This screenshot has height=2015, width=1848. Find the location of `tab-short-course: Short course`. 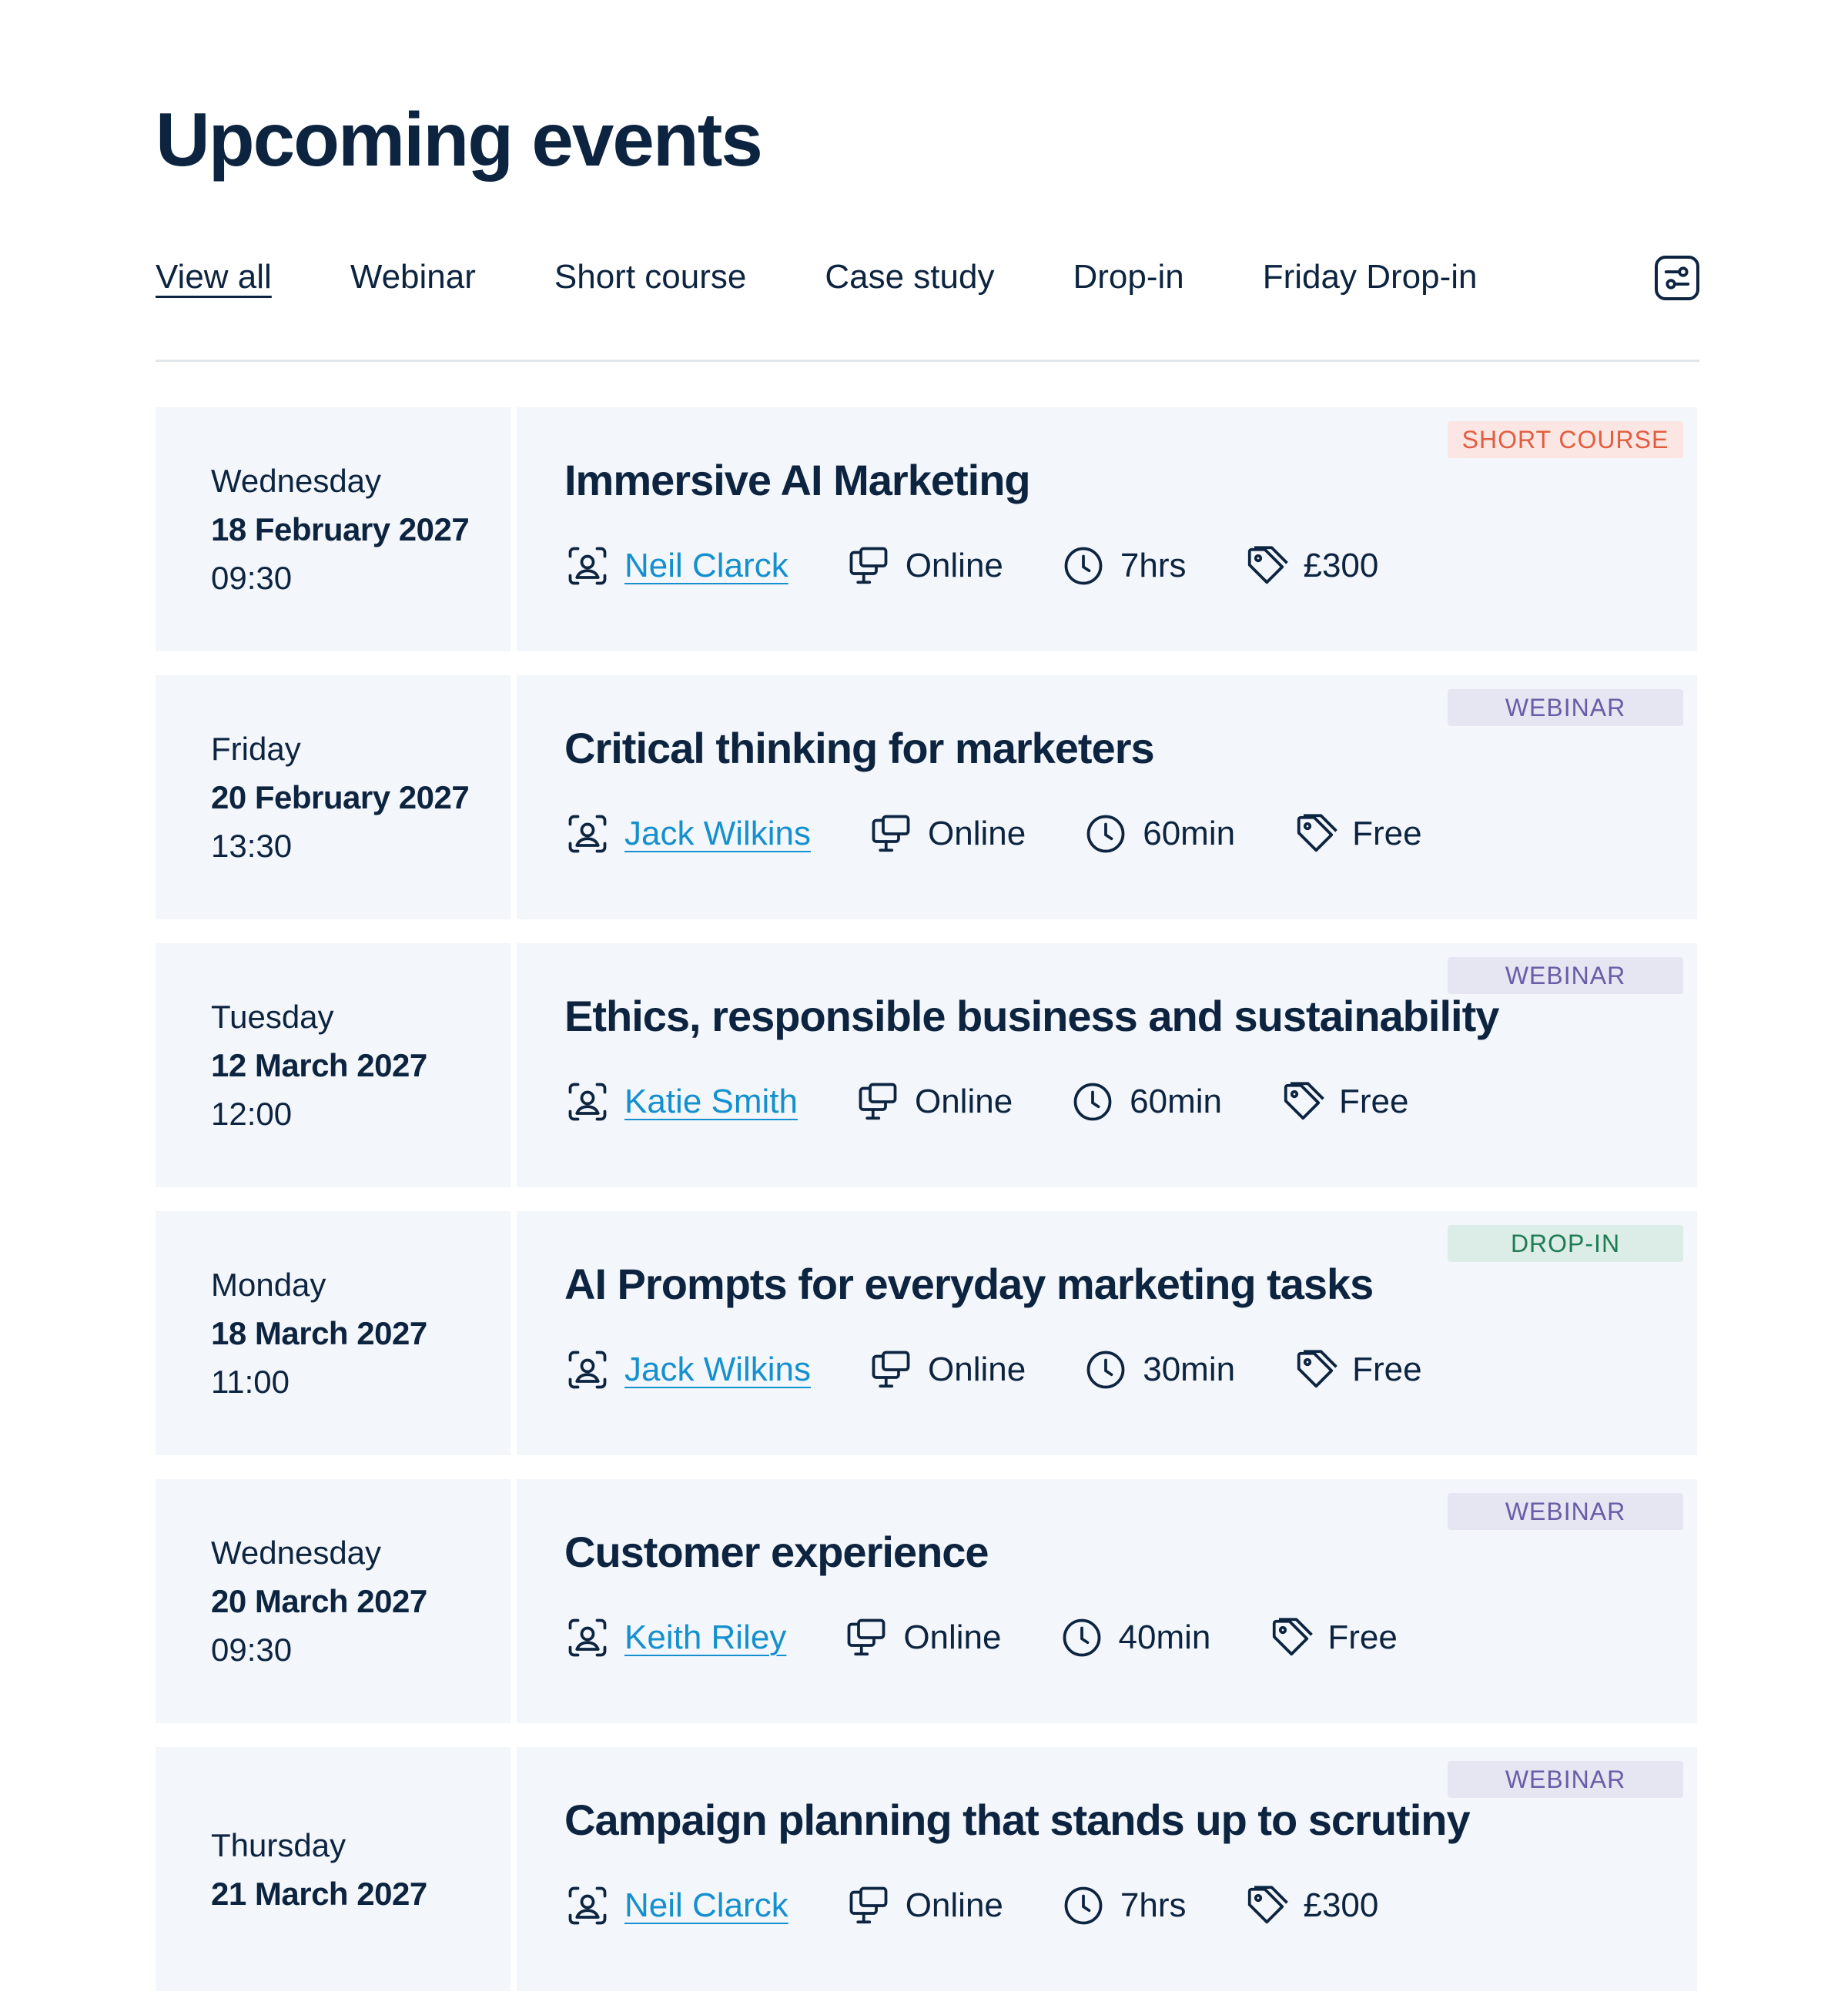

tab-short-course: Short course is located at coordinates (650, 277).